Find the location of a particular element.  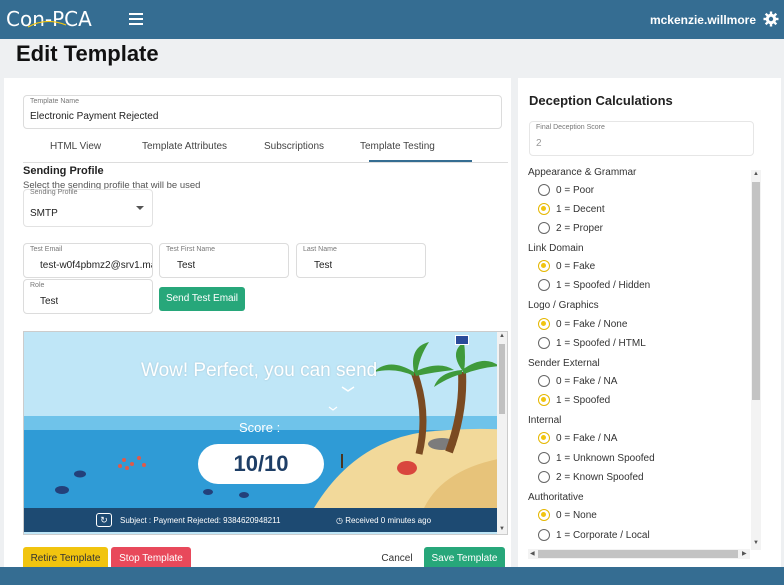

active-tab-indicator is located at coordinates (420, 161).